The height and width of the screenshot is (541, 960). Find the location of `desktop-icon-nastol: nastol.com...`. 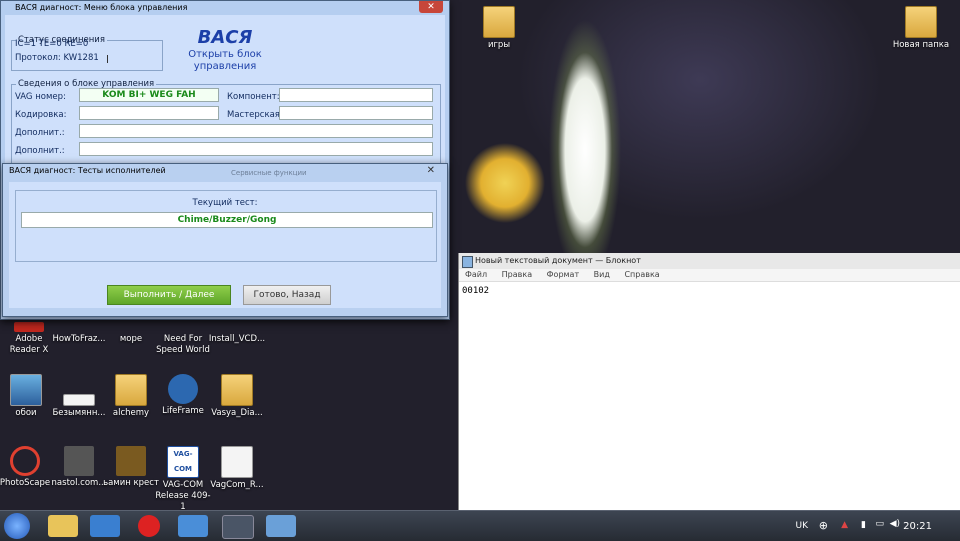

desktop-icon-nastol: nastol.com... is located at coordinates (79, 467).